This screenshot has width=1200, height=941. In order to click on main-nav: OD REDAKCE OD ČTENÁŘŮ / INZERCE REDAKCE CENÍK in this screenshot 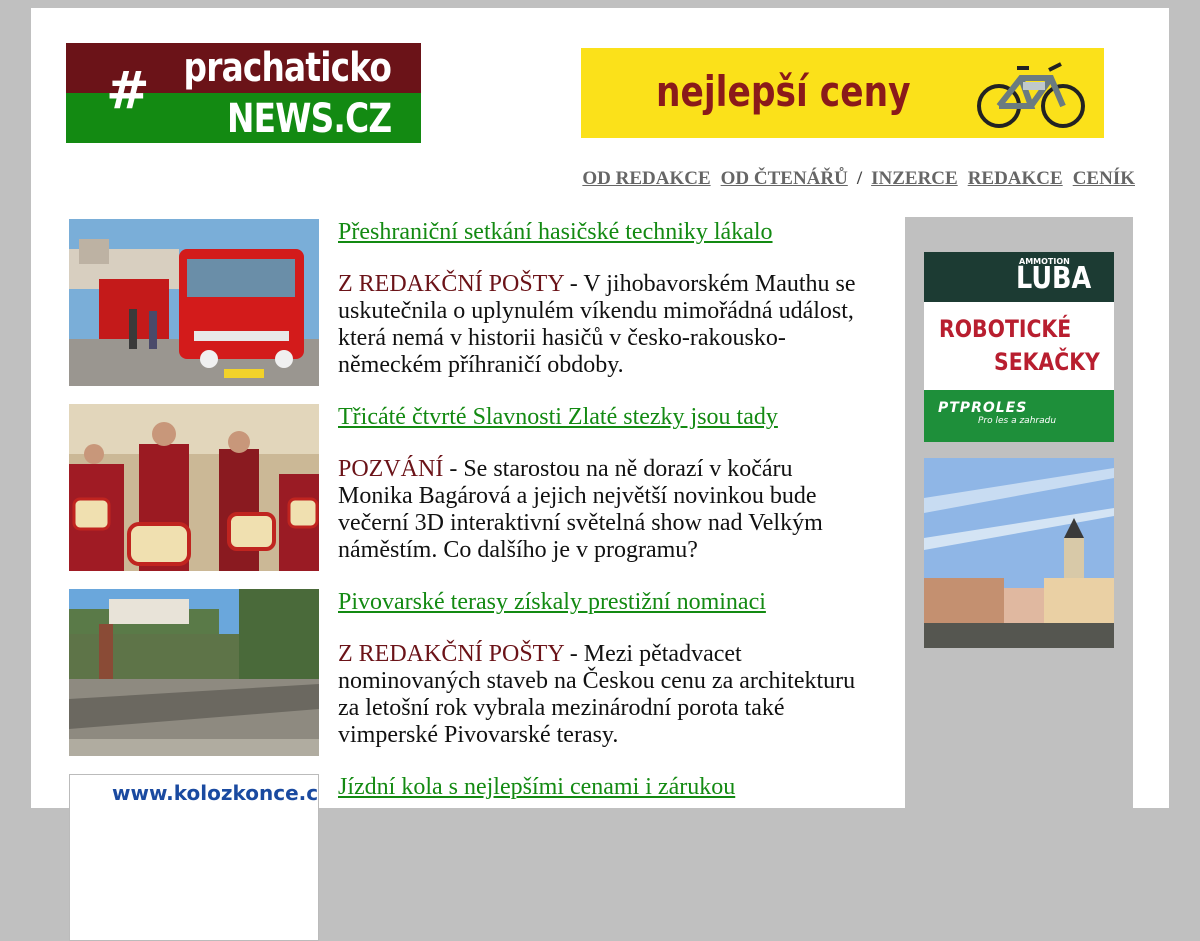, I will do `click(858, 179)`.